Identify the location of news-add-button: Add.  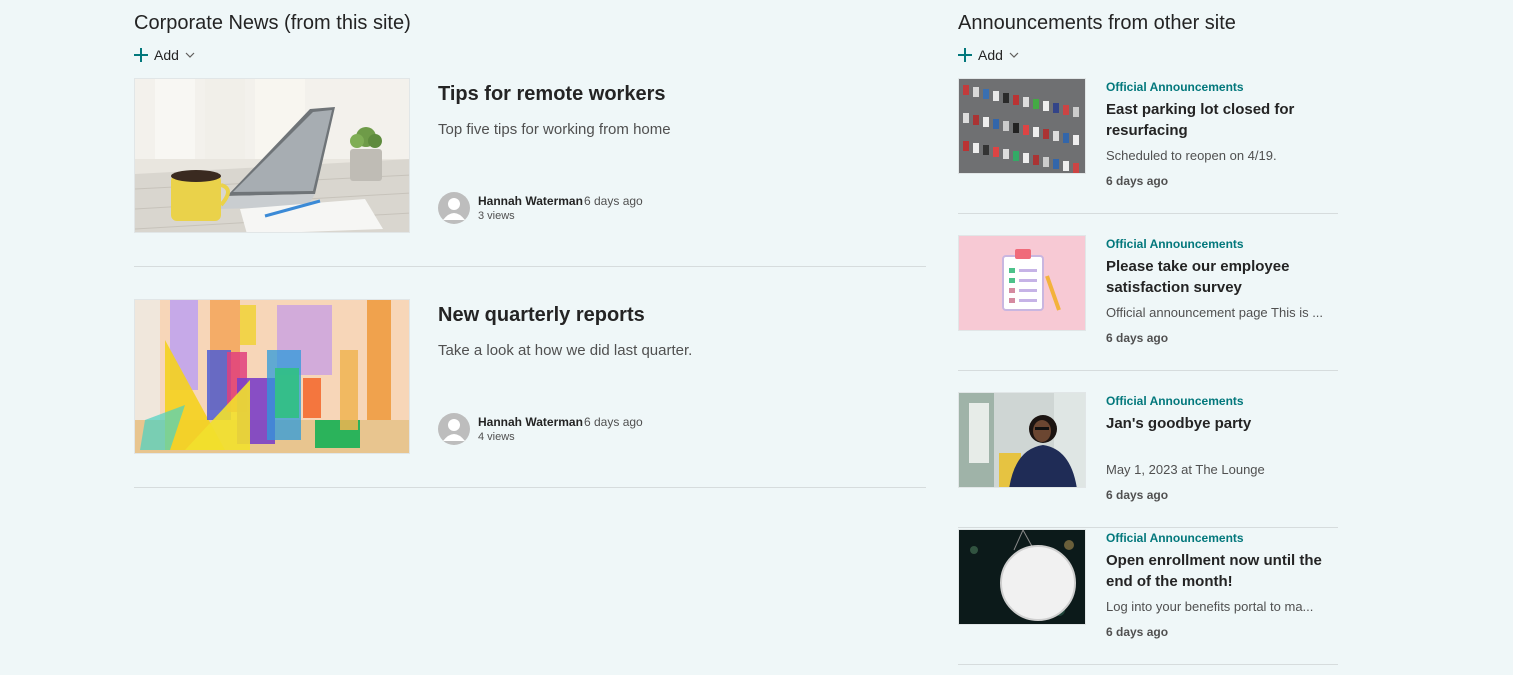
(164, 55).